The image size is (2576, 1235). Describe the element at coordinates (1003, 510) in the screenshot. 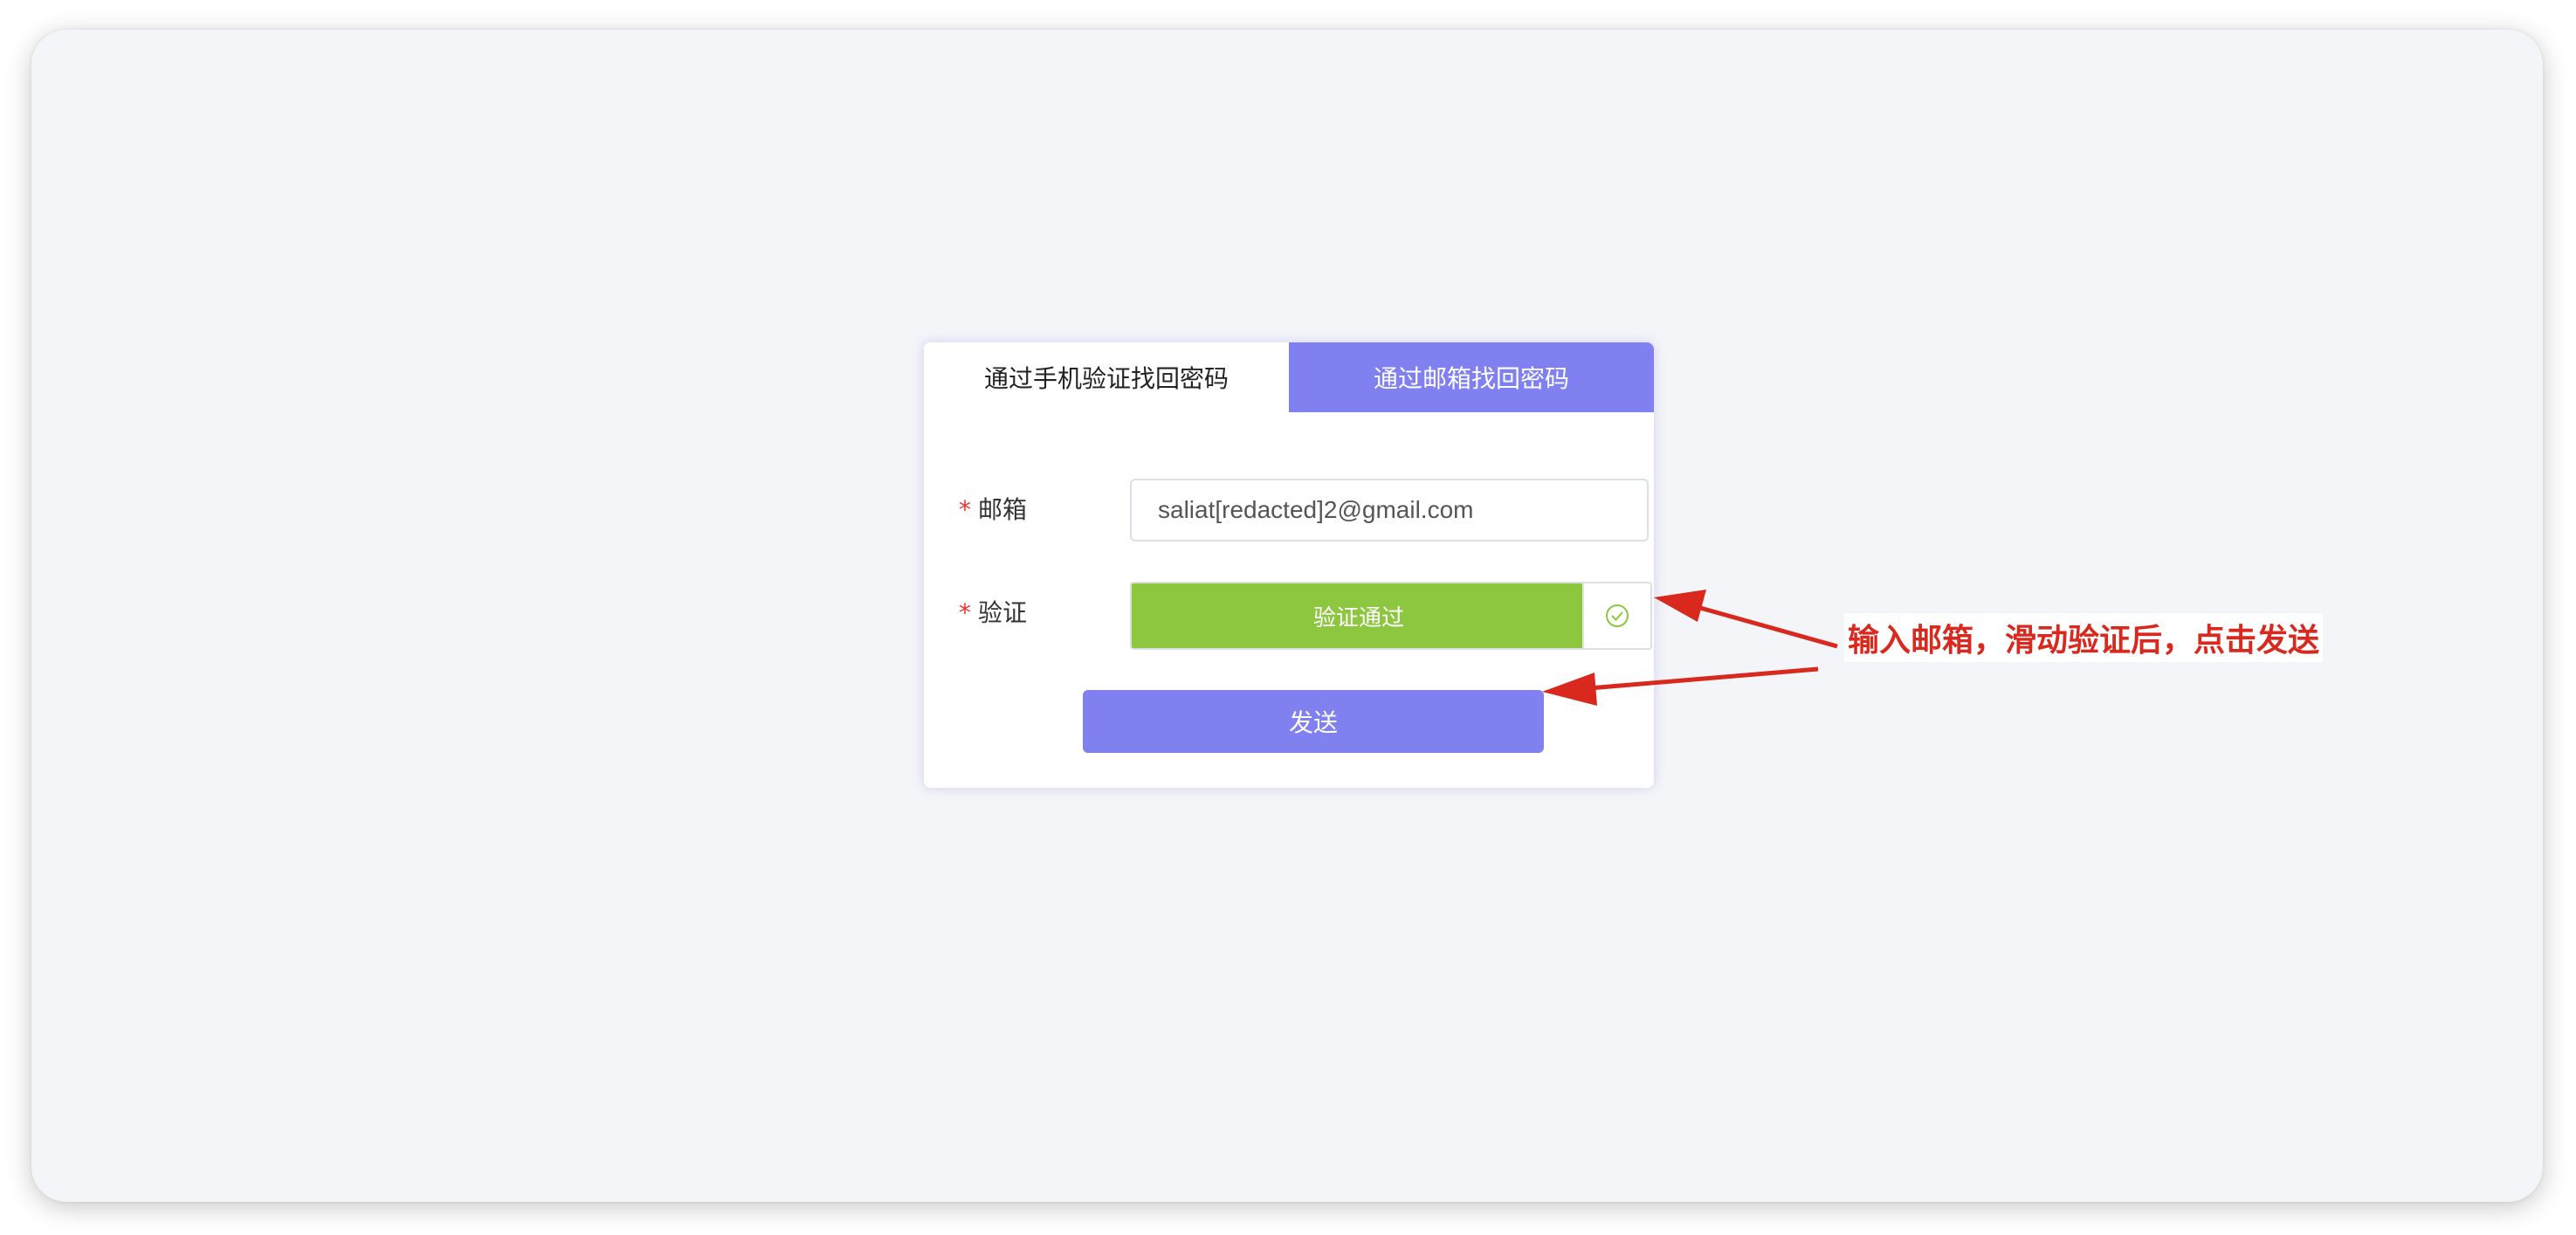

I see `email-label: 邮箱` at that location.